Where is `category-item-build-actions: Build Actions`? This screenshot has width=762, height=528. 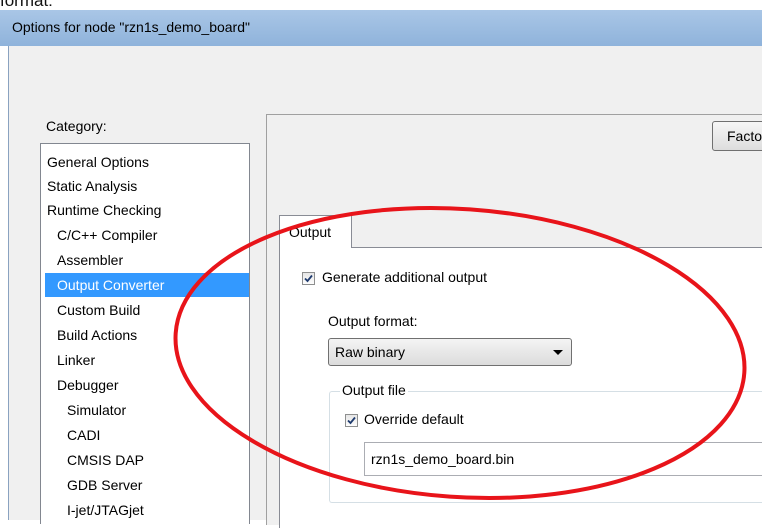 category-item-build-actions: Build Actions is located at coordinates (149, 335).